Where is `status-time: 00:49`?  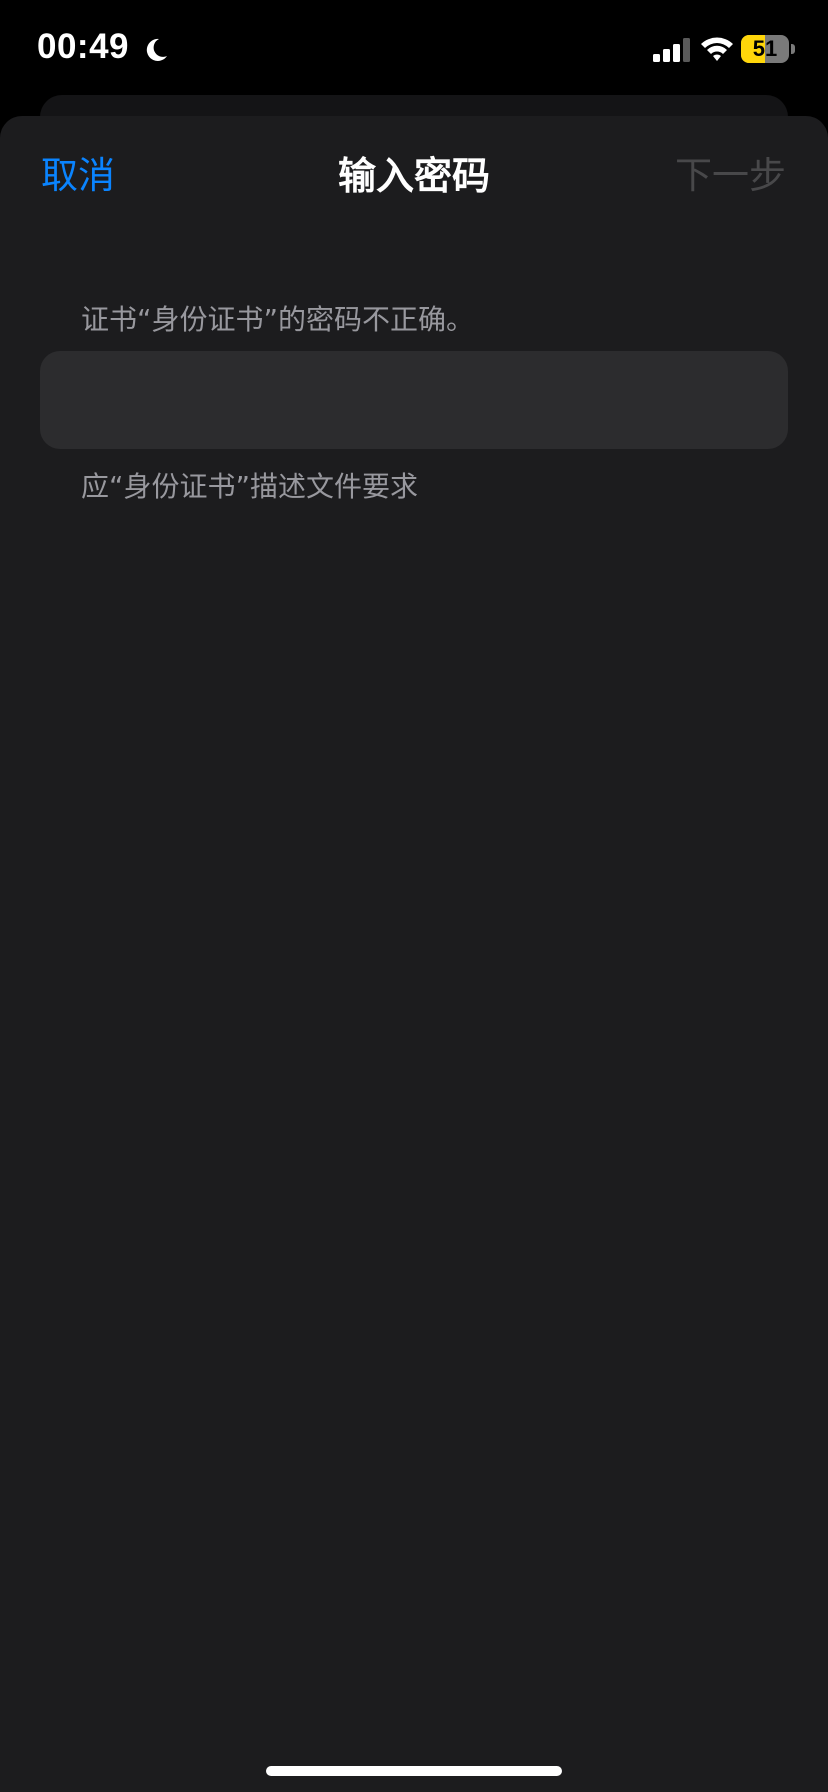
status-time: 00:49 is located at coordinates (83, 46).